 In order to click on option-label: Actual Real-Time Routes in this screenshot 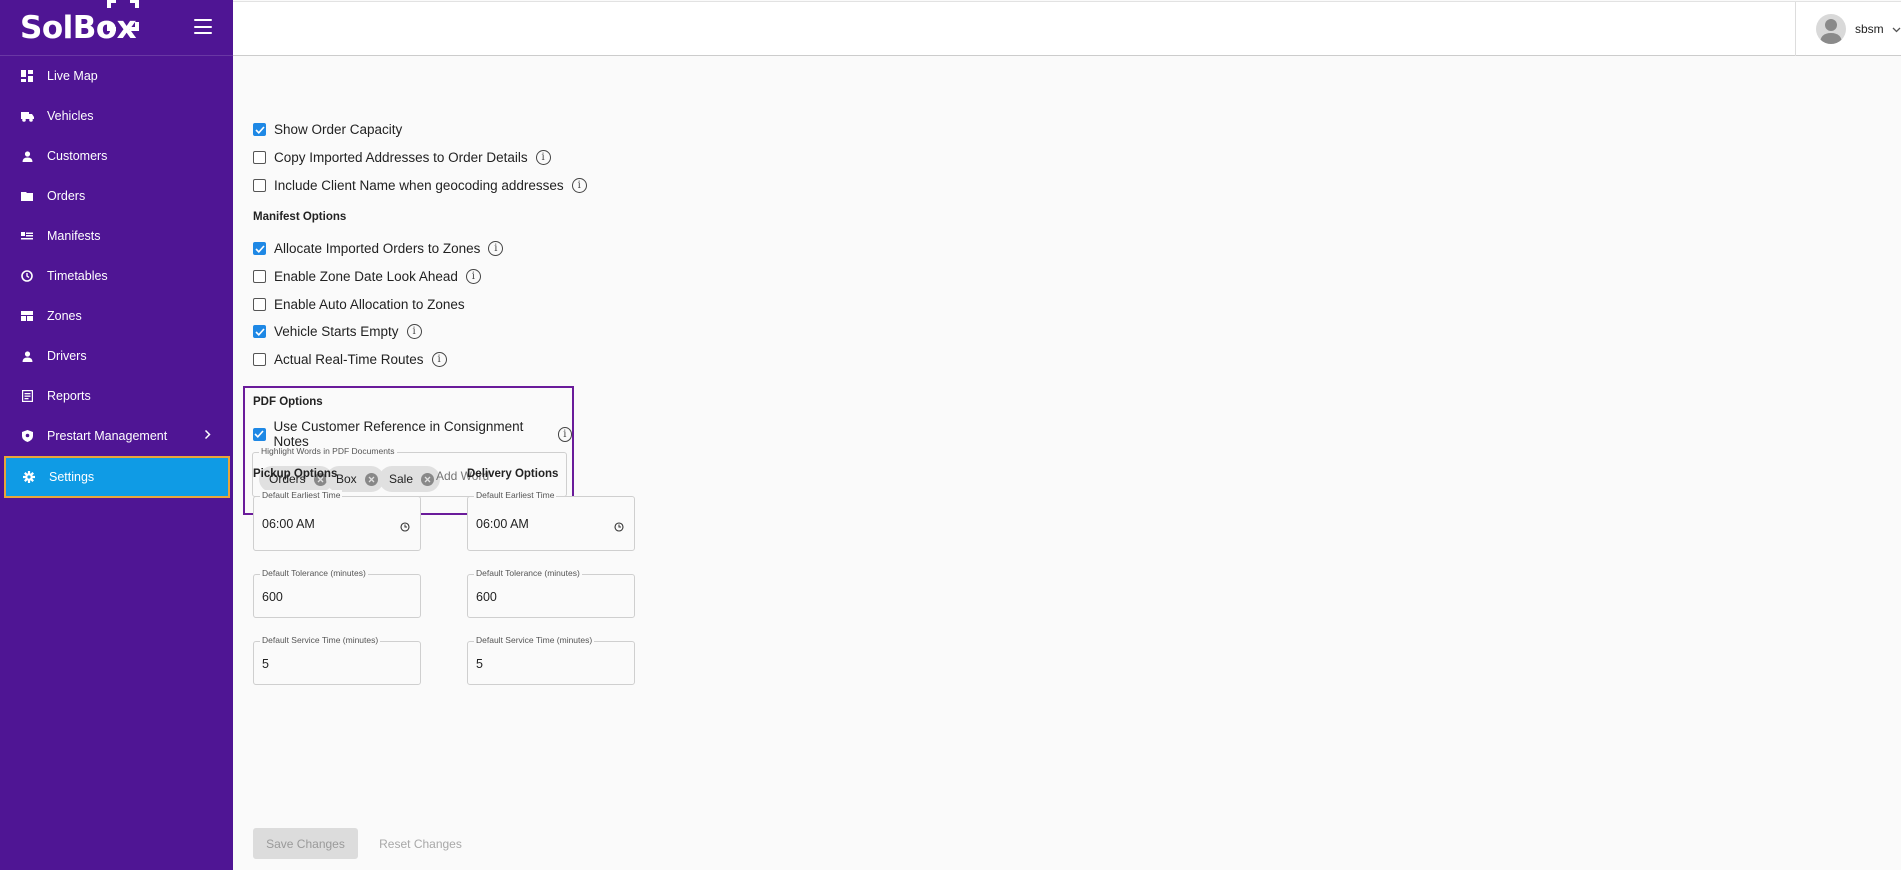, I will do `click(349, 359)`.